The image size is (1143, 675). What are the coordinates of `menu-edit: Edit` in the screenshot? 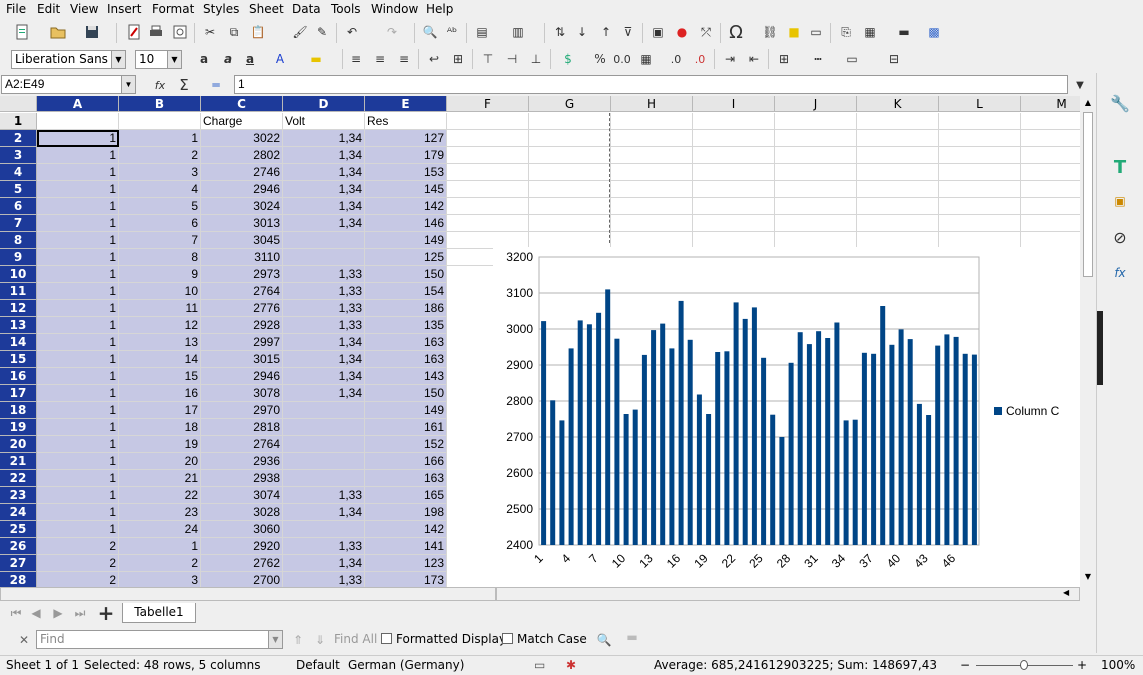 It's located at (48, 9).